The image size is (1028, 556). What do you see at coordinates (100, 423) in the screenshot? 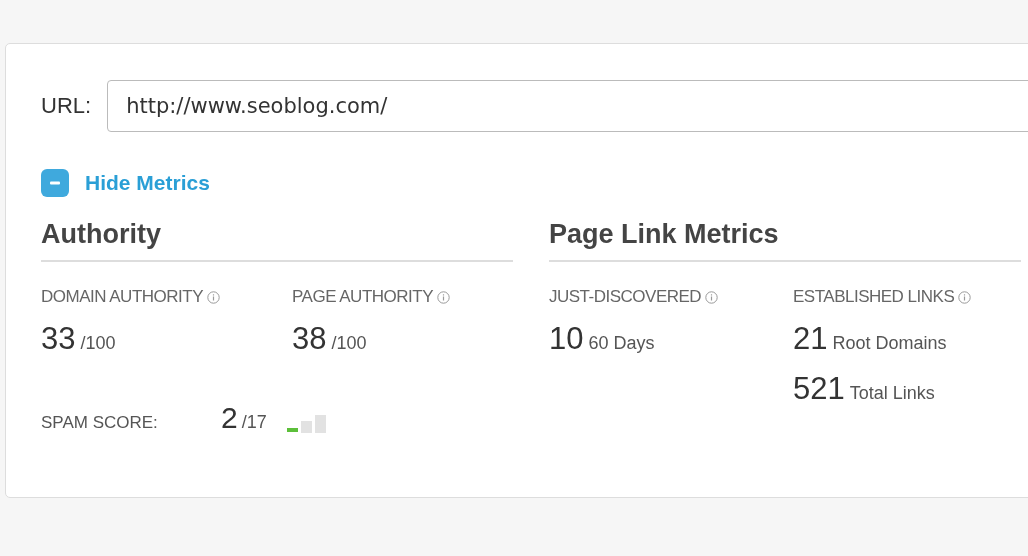
I see `spam-score-label: SPAM SCORE:` at bounding box center [100, 423].